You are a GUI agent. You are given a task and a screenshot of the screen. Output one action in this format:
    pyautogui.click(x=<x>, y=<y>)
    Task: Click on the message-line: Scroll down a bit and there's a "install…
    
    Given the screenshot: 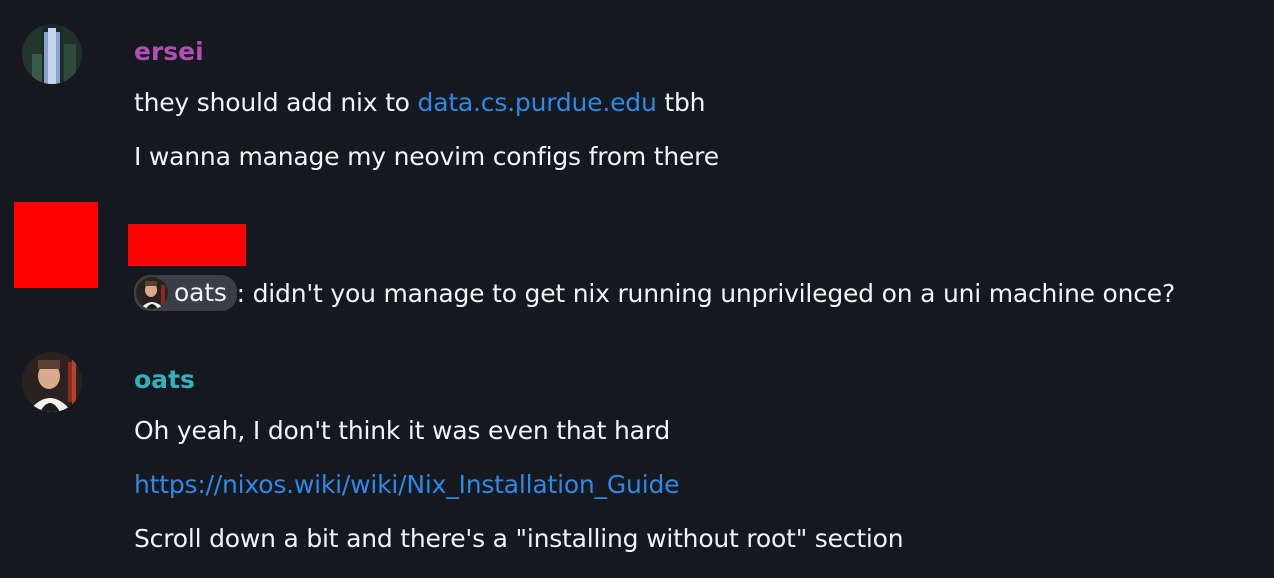 What is the action you would take?
    pyautogui.click(x=519, y=538)
    